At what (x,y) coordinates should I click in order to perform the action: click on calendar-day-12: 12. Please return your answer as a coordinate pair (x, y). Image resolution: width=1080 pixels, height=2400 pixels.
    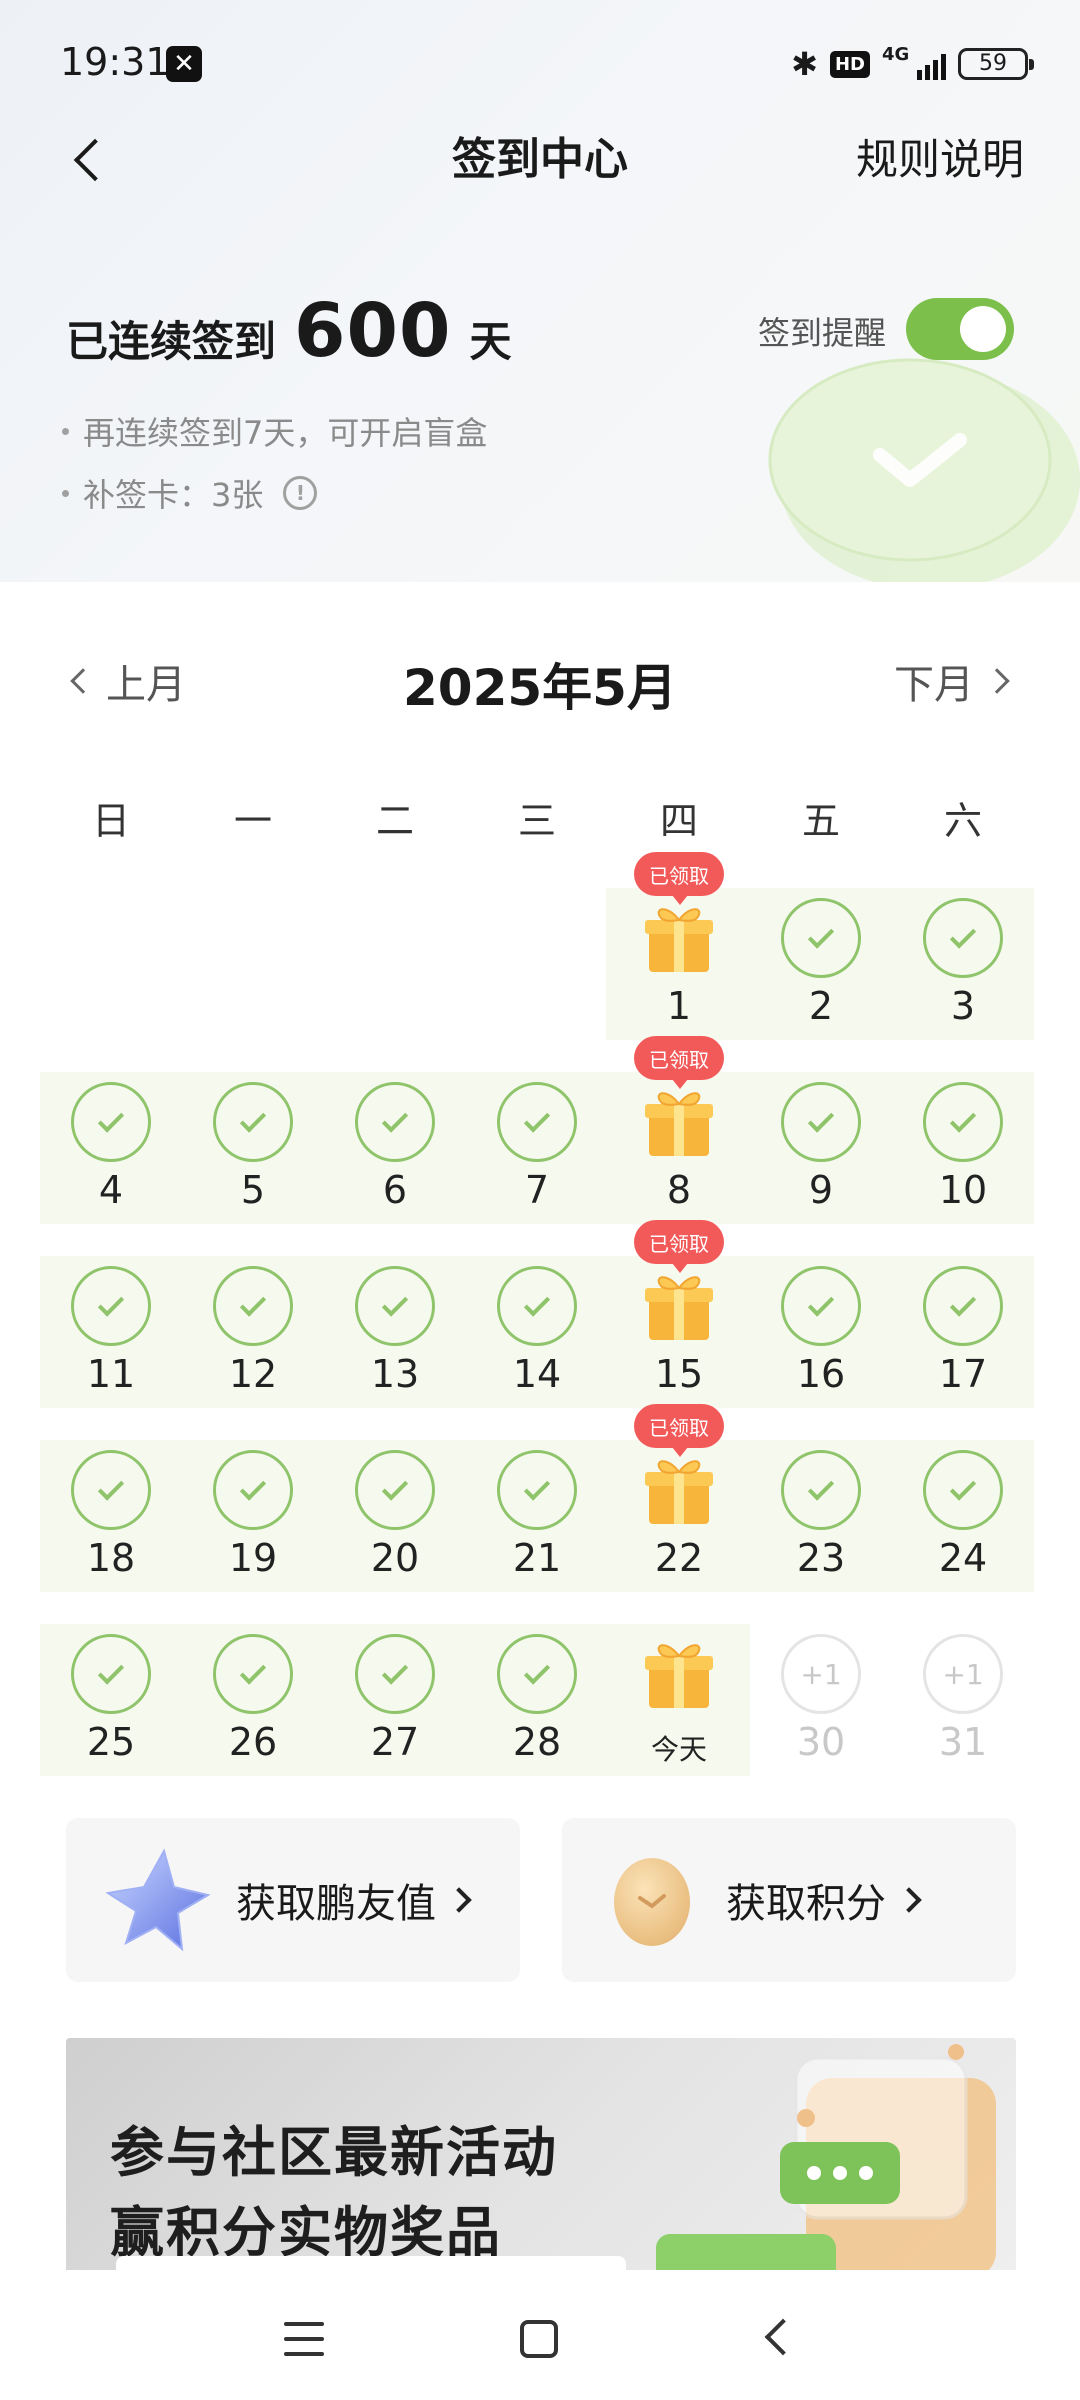
    Looking at the image, I should click on (253, 1332).